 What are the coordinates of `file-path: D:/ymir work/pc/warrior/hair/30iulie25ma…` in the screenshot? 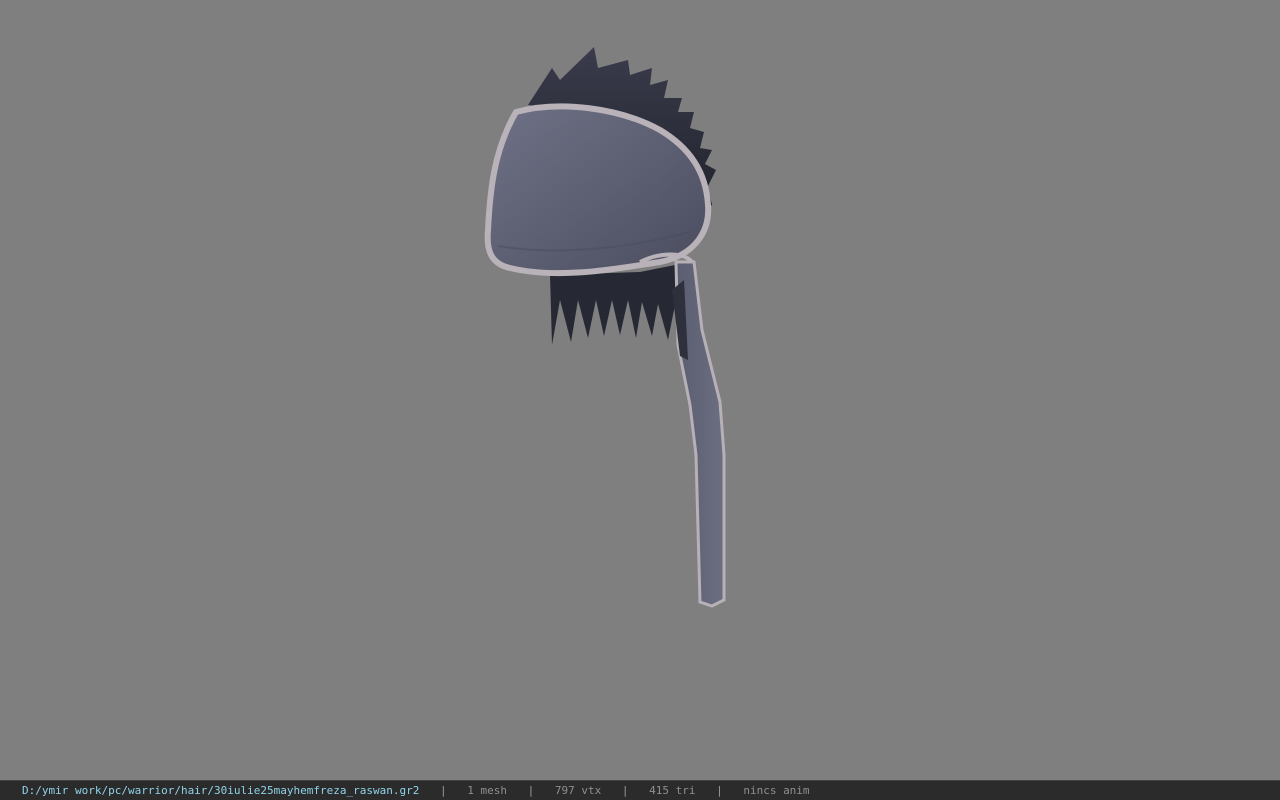 It's located at (221, 790).